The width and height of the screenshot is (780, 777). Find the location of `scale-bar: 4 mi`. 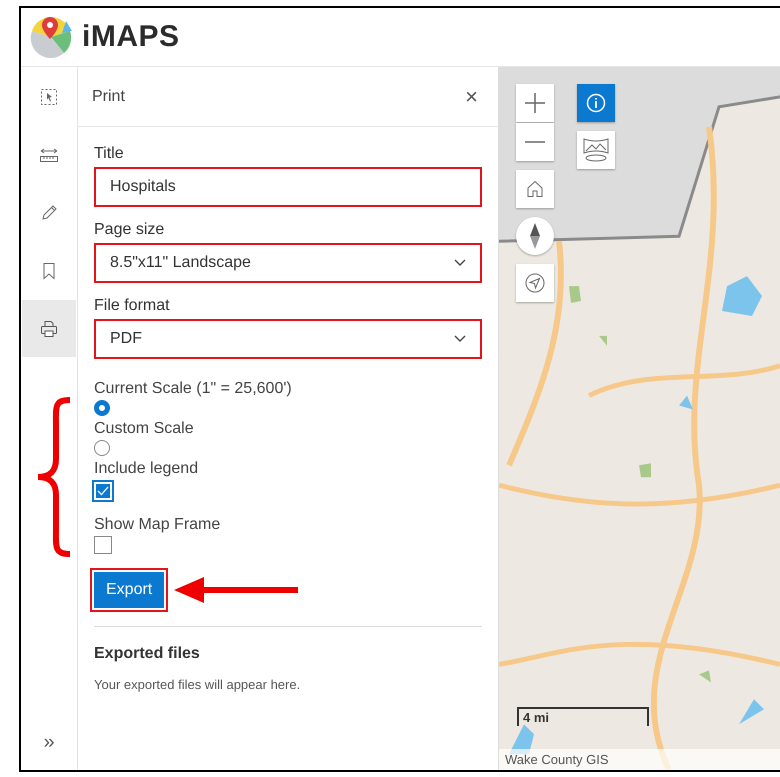

scale-bar: 4 mi is located at coordinates (583, 716).